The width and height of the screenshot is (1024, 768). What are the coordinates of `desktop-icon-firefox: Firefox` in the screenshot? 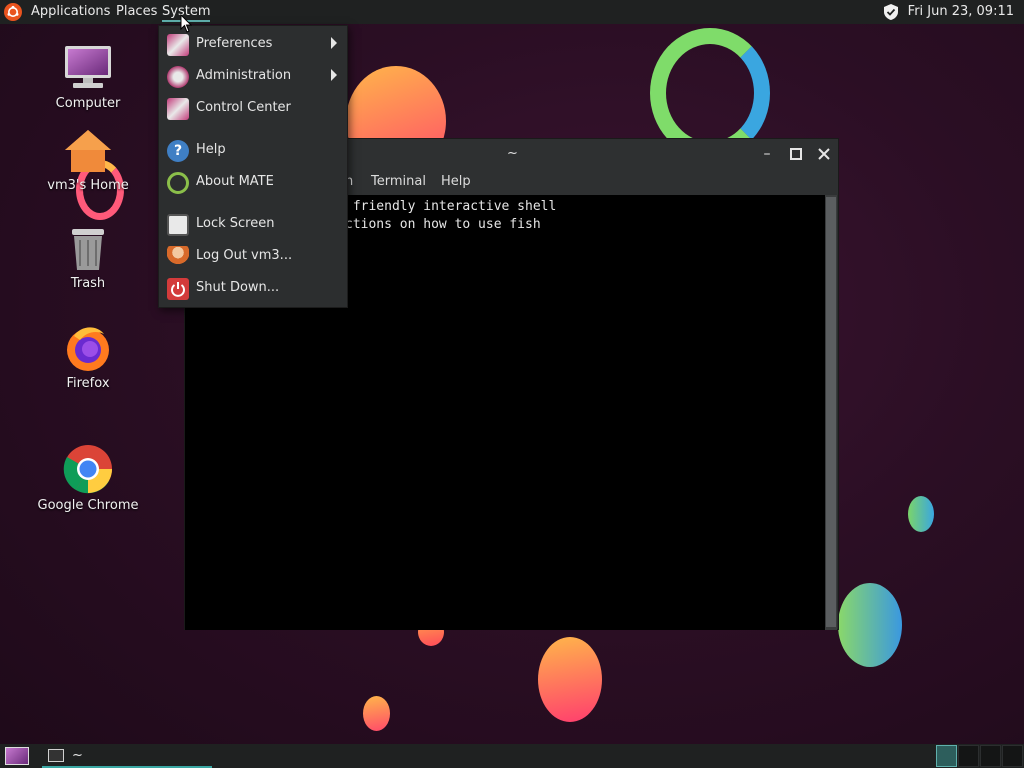 It's located at (88, 357).